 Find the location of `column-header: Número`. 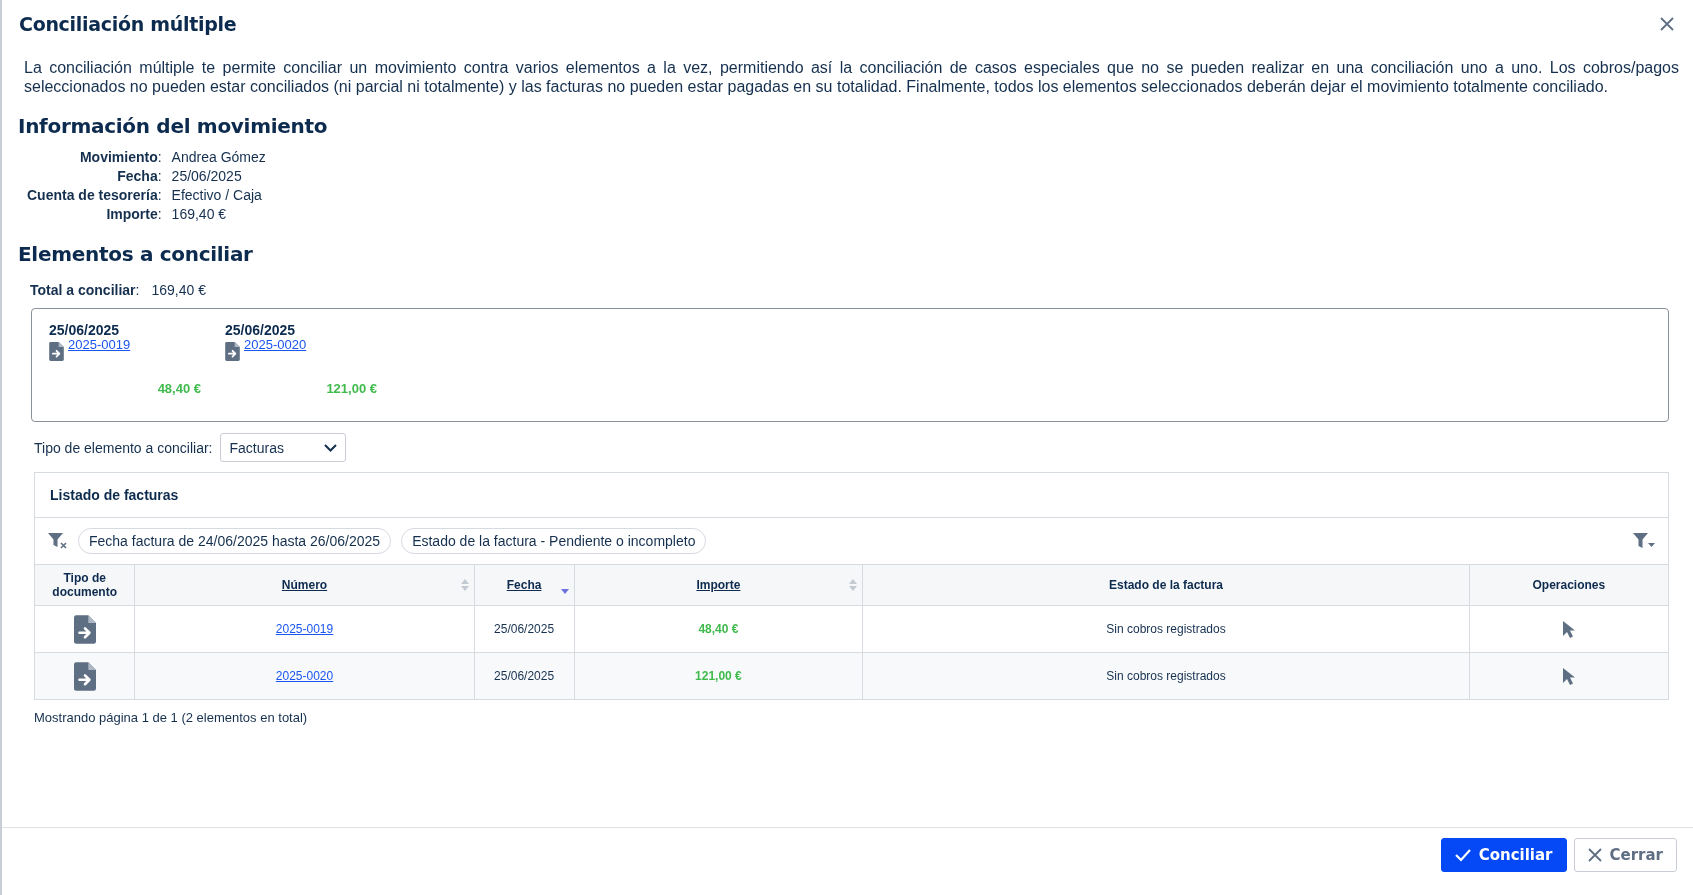

column-header: Número is located at coordinates (304, 585).